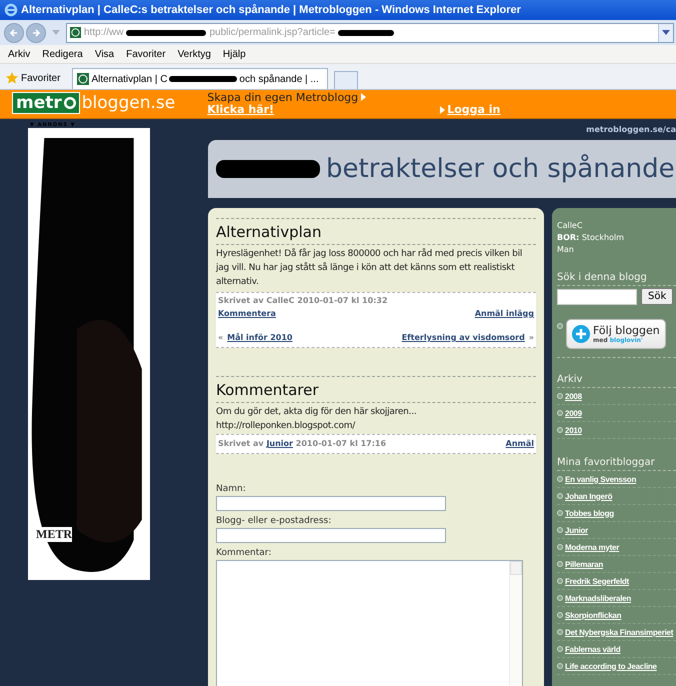  What do you see at coordinates (89, 354) in the screenshot?
I see `ad-banner: METR` at bounding box center [89, 354].